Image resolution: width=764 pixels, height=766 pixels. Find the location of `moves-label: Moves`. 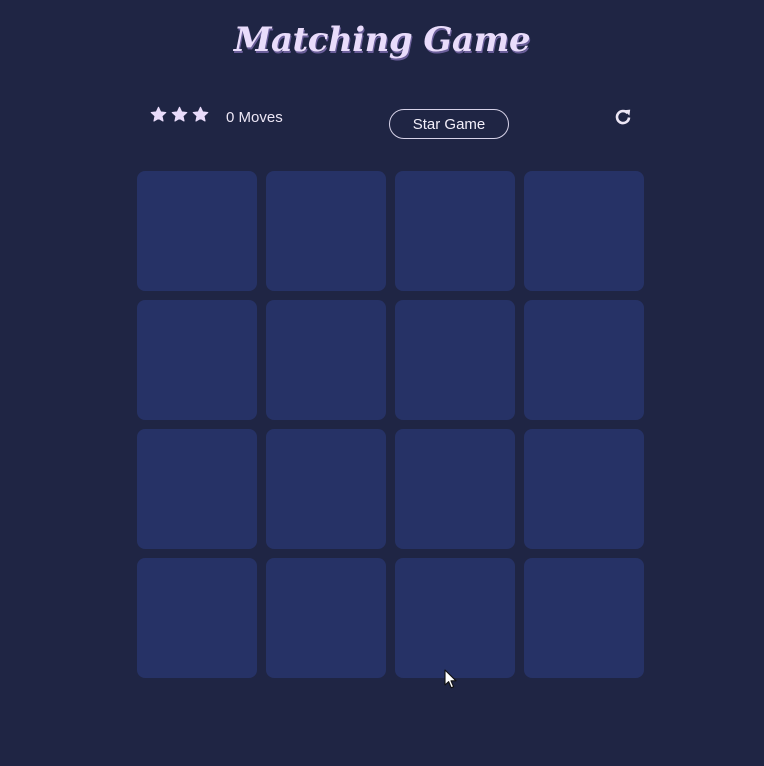

moves-label: Moves is located at coordinates (260, 117).